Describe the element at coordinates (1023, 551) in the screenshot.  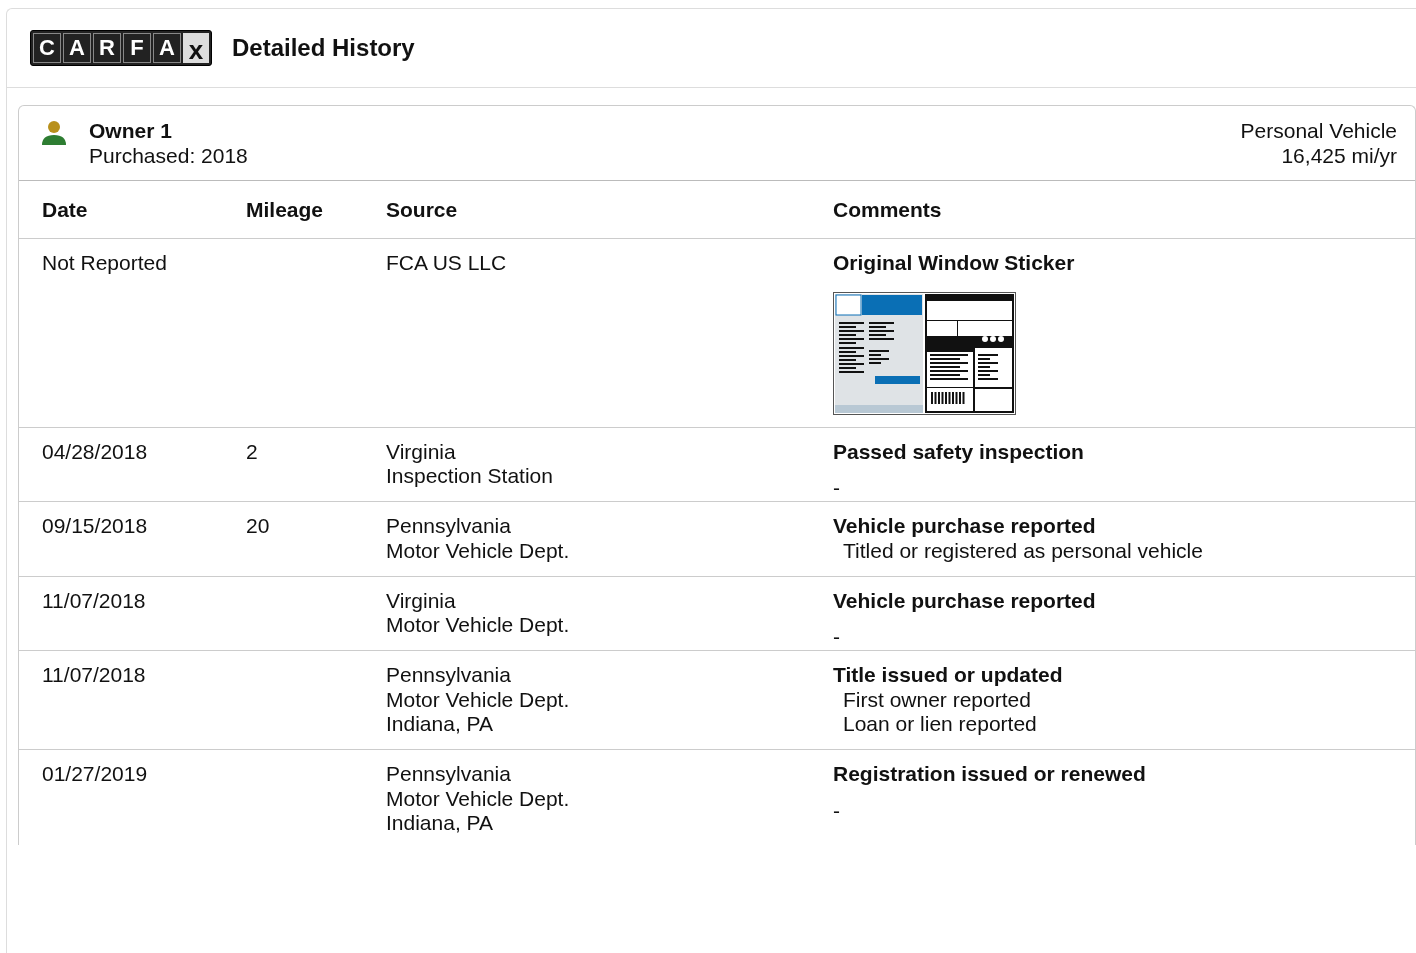
I see `comment-detail: Titled or registered as personal vehicle` at that location.